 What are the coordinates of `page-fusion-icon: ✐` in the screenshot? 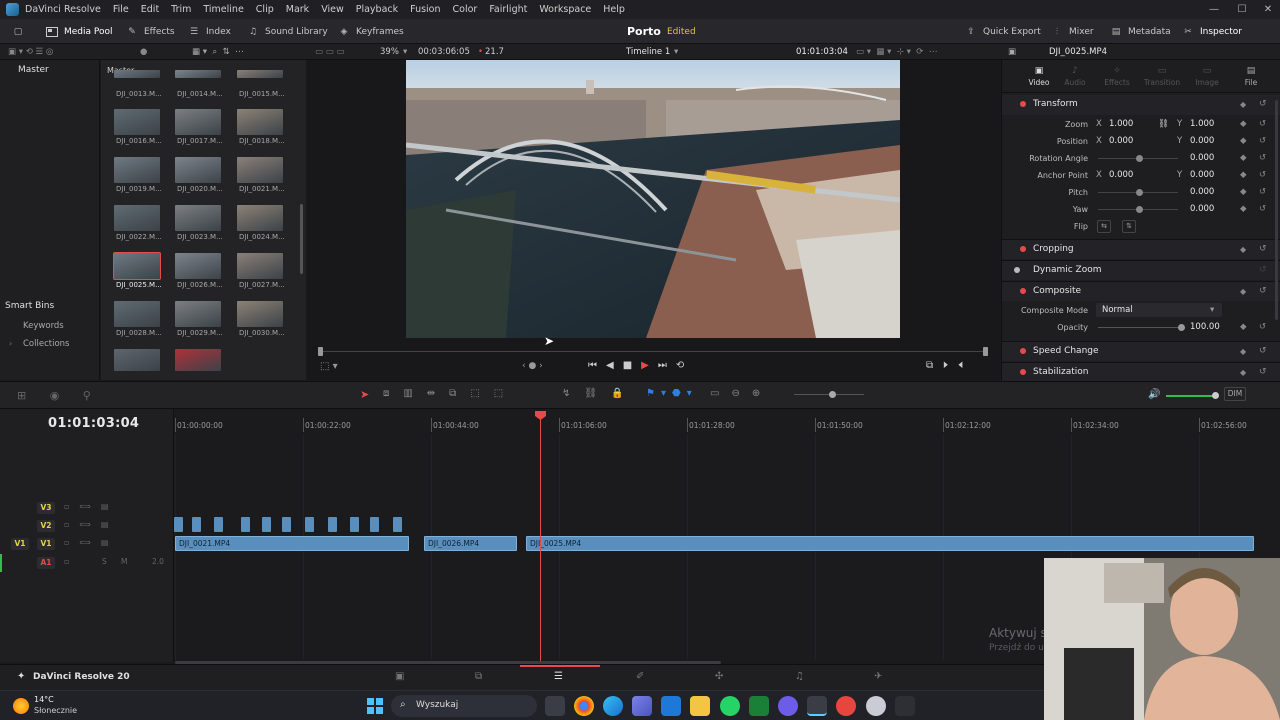 It's located at (640, 676).